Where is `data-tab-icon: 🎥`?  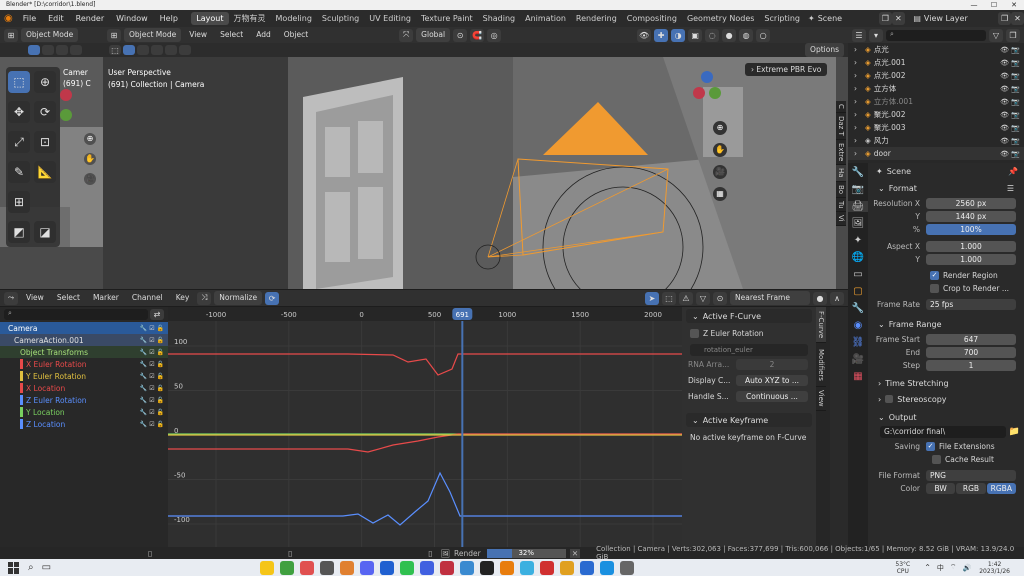 data-tab-icon: 🎥 is located at coordinates (858, 359).